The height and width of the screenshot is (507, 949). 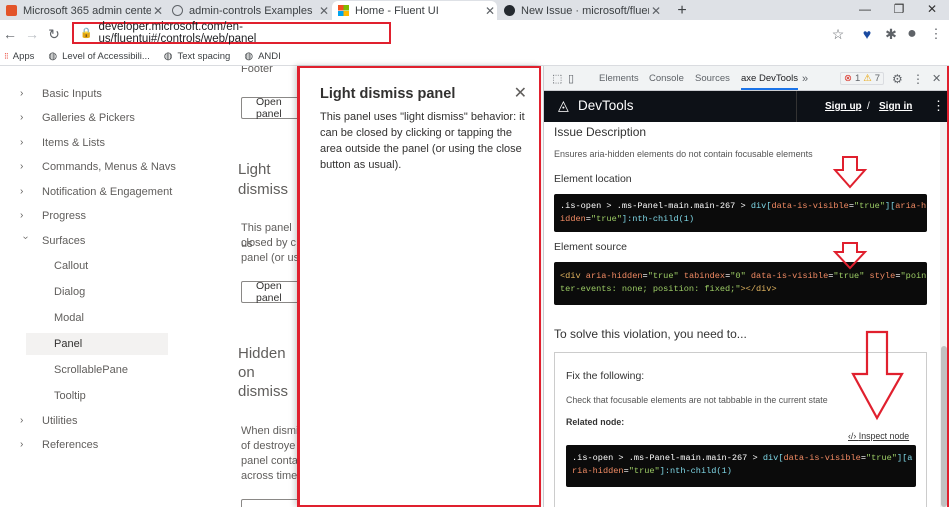 I want to click on light-dismiss-heading-1: Light, so click(x=254, y=169).